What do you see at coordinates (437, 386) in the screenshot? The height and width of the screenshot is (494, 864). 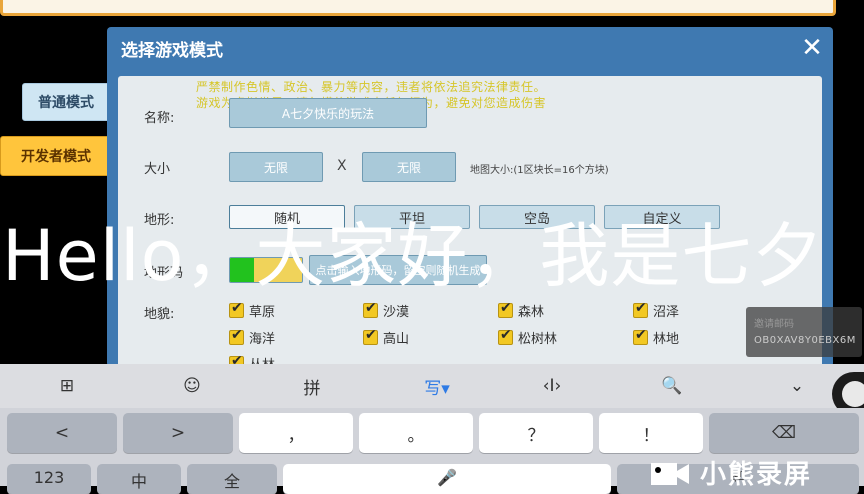 I see `handwriting-button: 写▾` at bounding box center [437, 386].